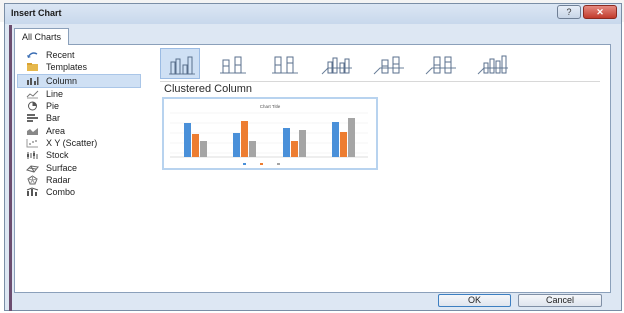 The image size is (624, 313). Describe the element at coordinates (32, 55) in the screenshot. I see `recent-icon` at that location.